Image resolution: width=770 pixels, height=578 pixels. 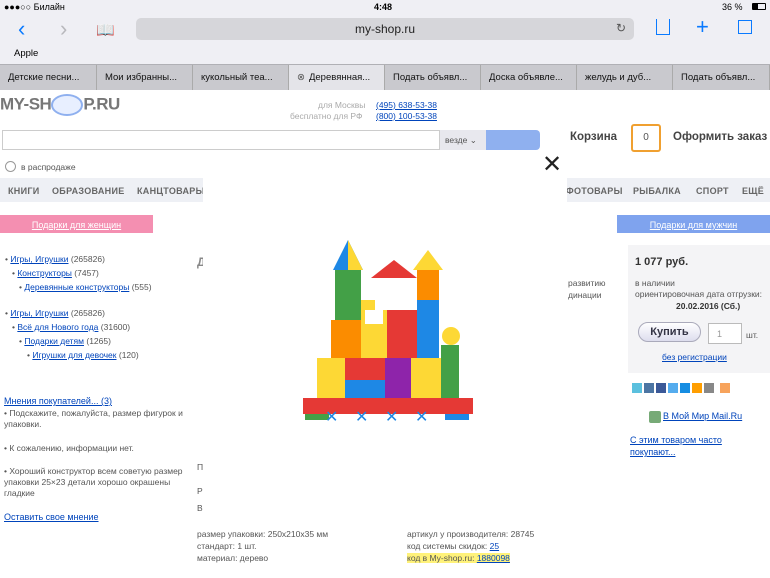 I want to click on search-input, so click(x=221, y=140).